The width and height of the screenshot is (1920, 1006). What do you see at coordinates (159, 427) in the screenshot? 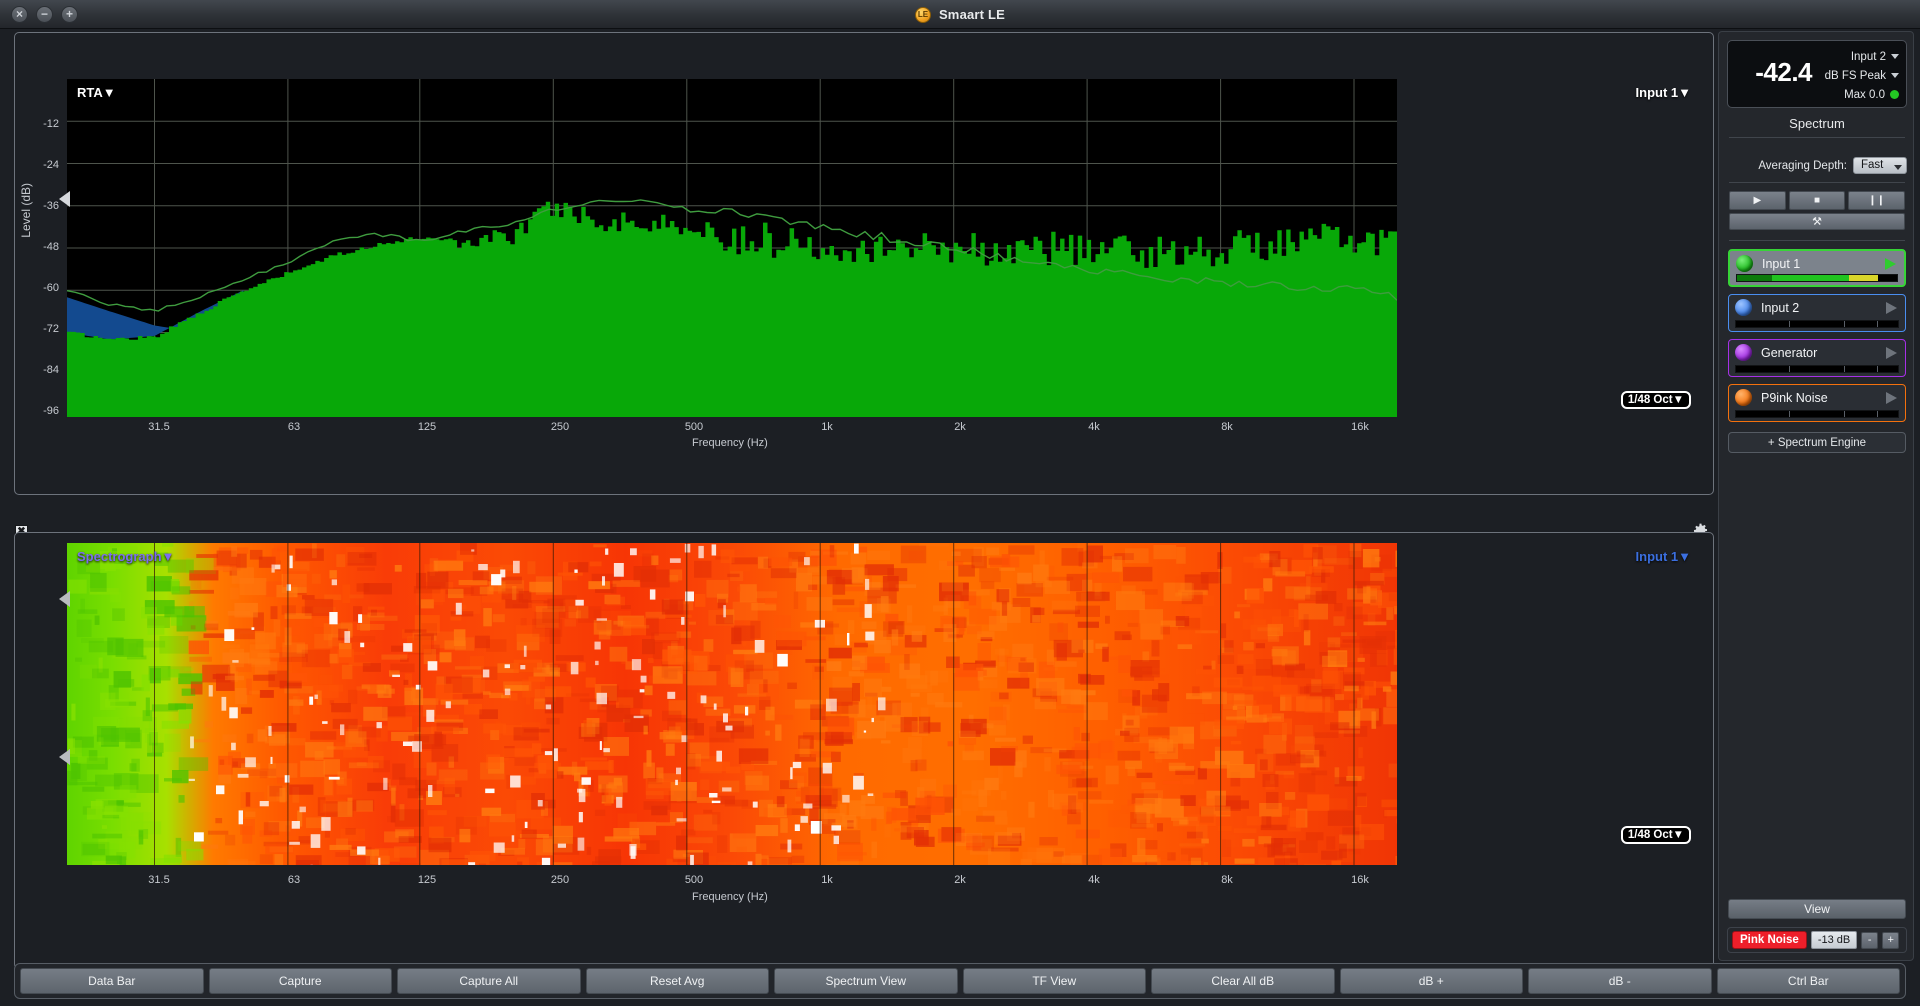
I see `rta-x-tick: 31.5` at bounding box center [159, 427].